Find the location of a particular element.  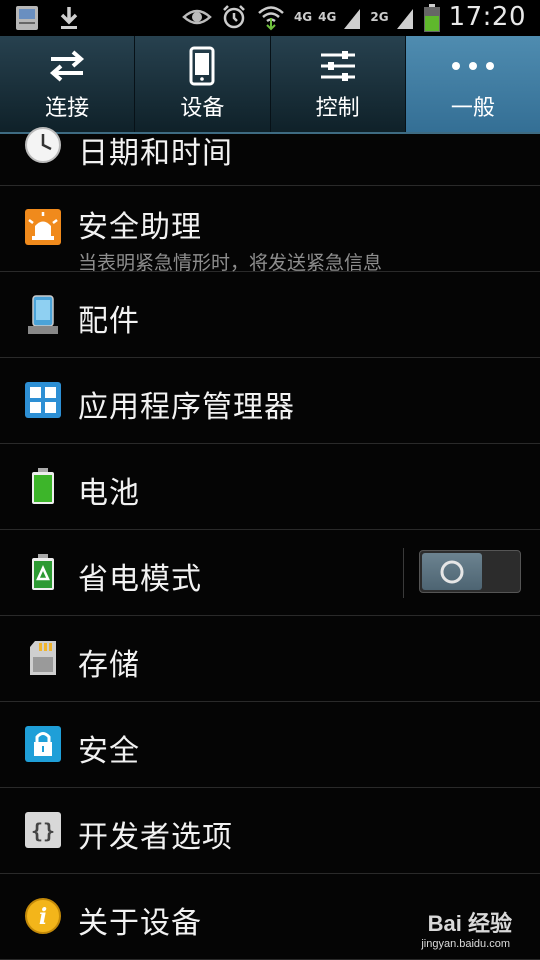

phone-icon is located at coordinates (202, 66).